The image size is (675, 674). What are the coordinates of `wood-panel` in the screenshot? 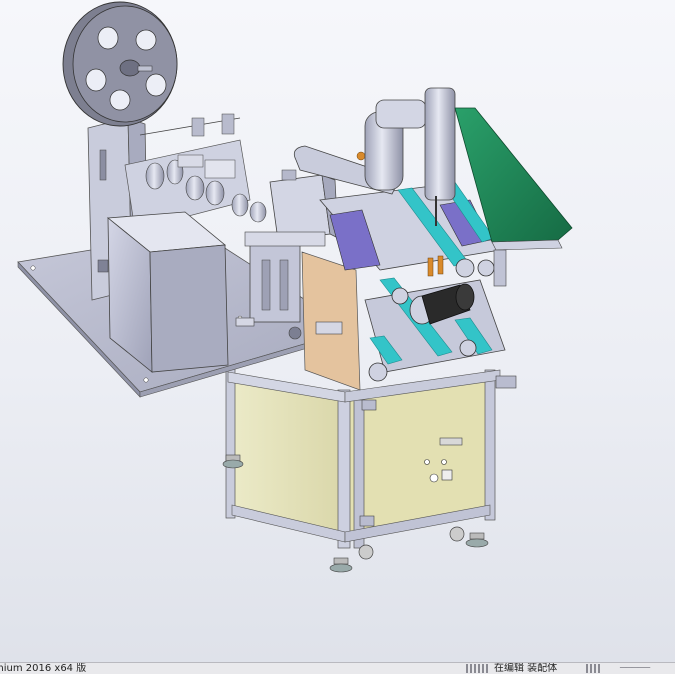 It's located at (331, 321).